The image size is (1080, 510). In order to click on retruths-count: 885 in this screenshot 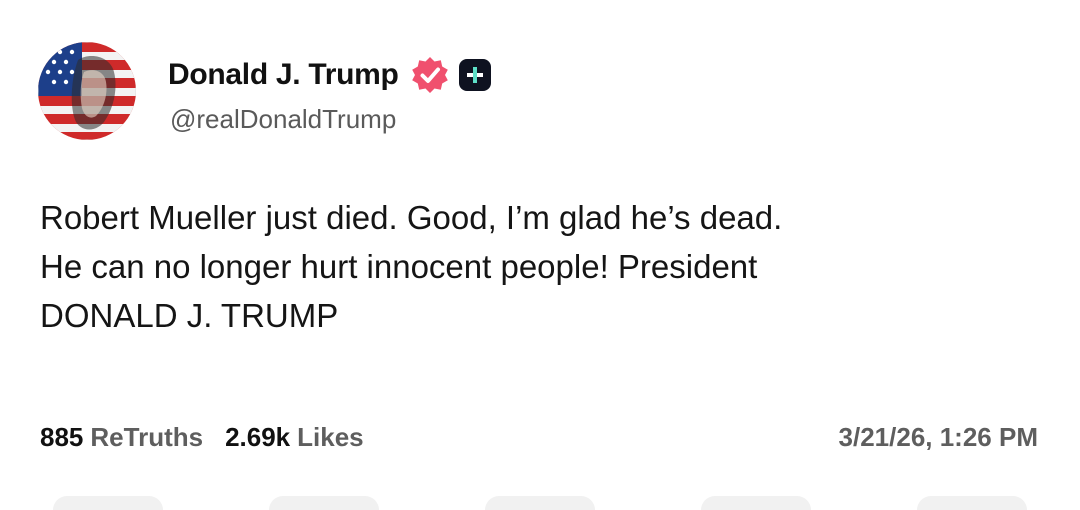, I will do `click(62, 437)`.